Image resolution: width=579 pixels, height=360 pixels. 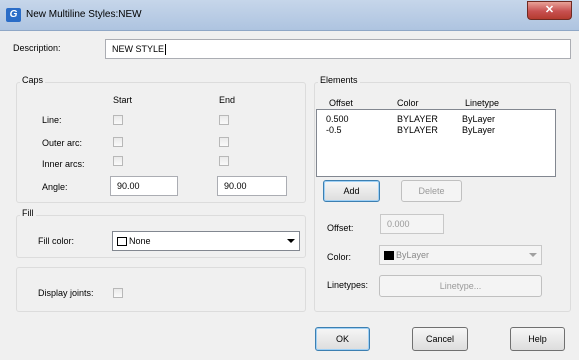 What do you see at coordinates (340, 228) in the screenshot?
I see `element-offset-label: Offset:` at bounding box center [340, 228].